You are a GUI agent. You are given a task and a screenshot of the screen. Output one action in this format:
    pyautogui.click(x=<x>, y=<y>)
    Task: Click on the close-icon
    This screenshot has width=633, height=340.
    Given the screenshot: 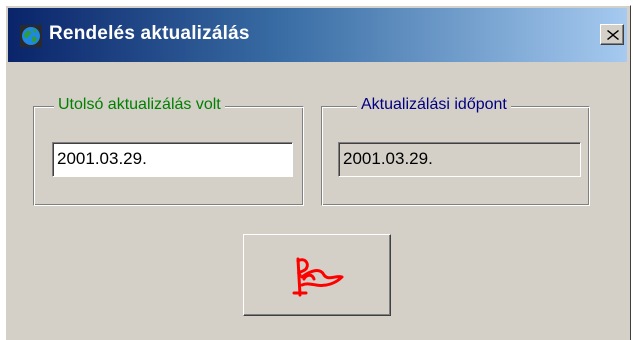 What is the action you would take?
    pyautogui.click(x=613, y=35)
    